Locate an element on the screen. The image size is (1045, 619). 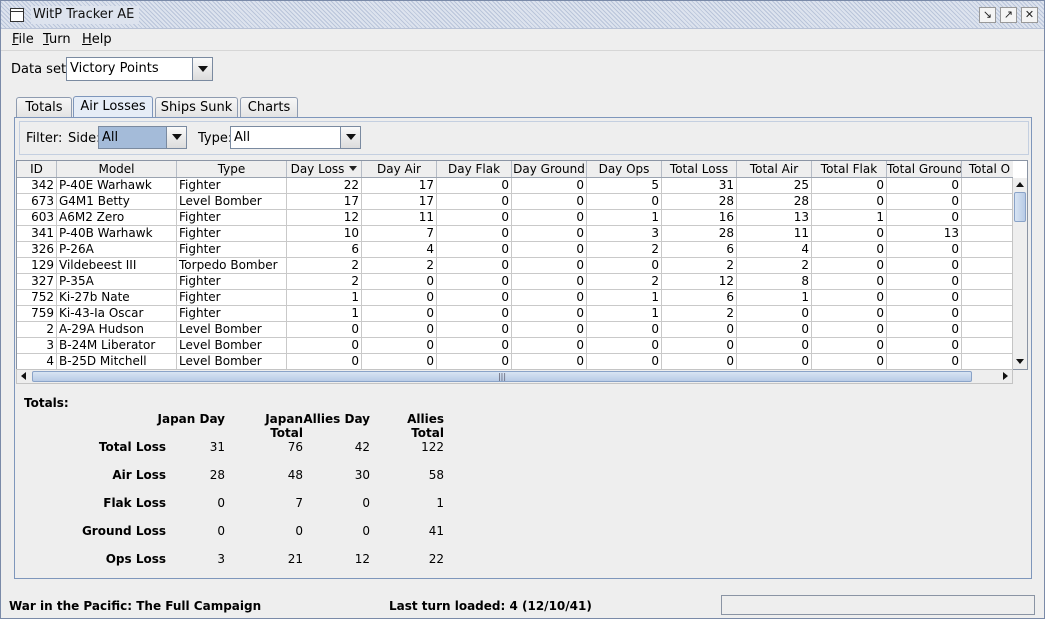
table-row: 673 G4M1 Betty Level Bomber 17 17 0 0 0 28 28 0 0 is located at coordinates (515, 202).